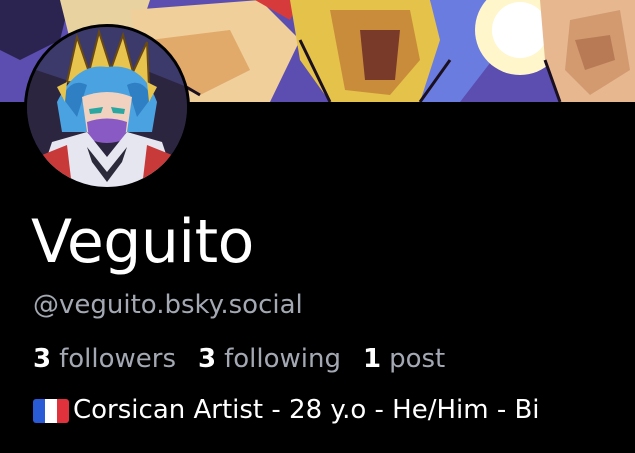 The image size is (635, 453). I want to click on profile-handle: @veguito.bsky.social, so click(168, 305).